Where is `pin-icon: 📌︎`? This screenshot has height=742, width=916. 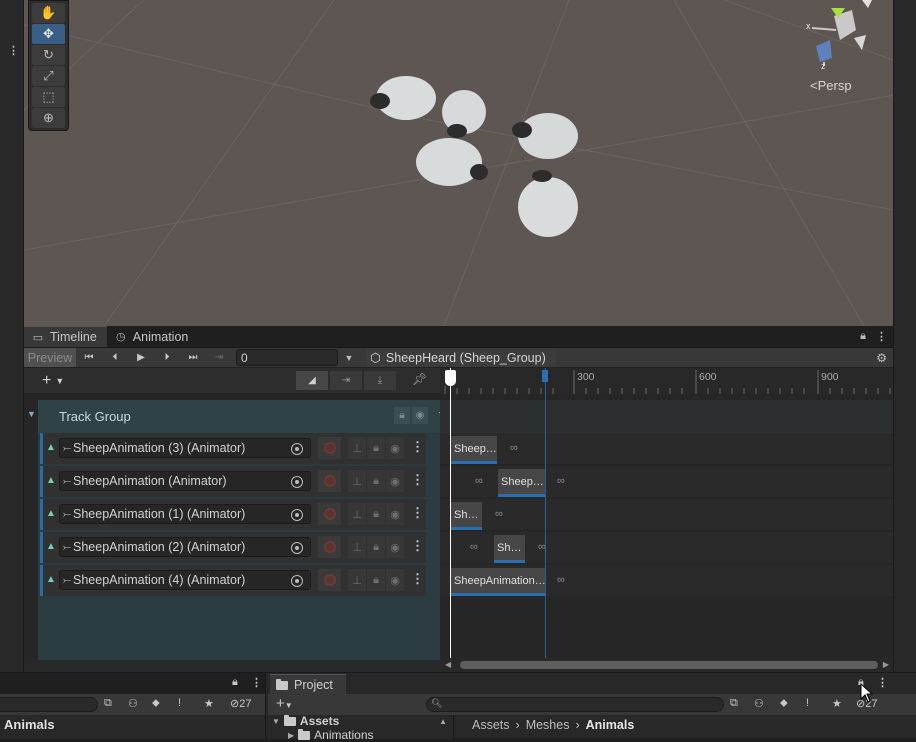
pin-icon: 📌︎ is located at coordinates (419, 379).